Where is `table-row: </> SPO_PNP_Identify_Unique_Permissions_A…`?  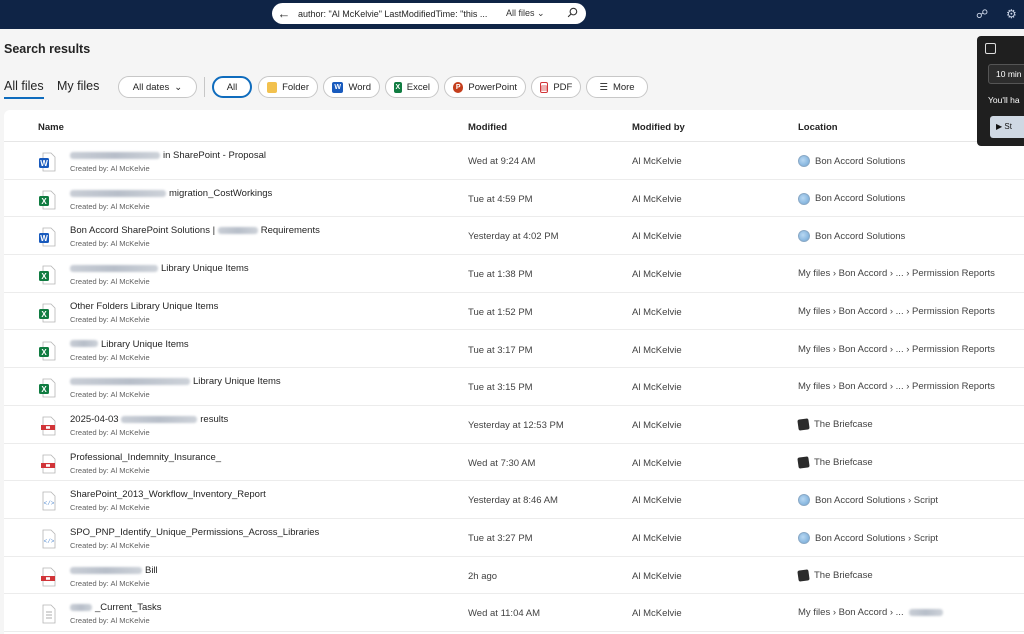
table-row: </> SPO_PNP_Identify_Unique_Permissions_A… is located at coordinates (514, 538).